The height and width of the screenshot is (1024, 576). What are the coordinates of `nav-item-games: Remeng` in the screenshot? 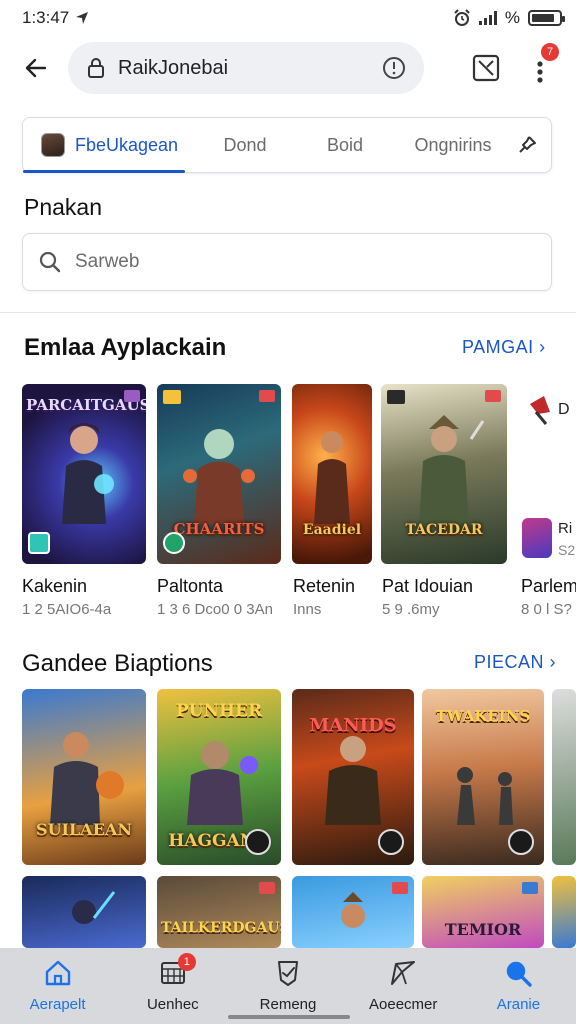 It's located at (287, 986).